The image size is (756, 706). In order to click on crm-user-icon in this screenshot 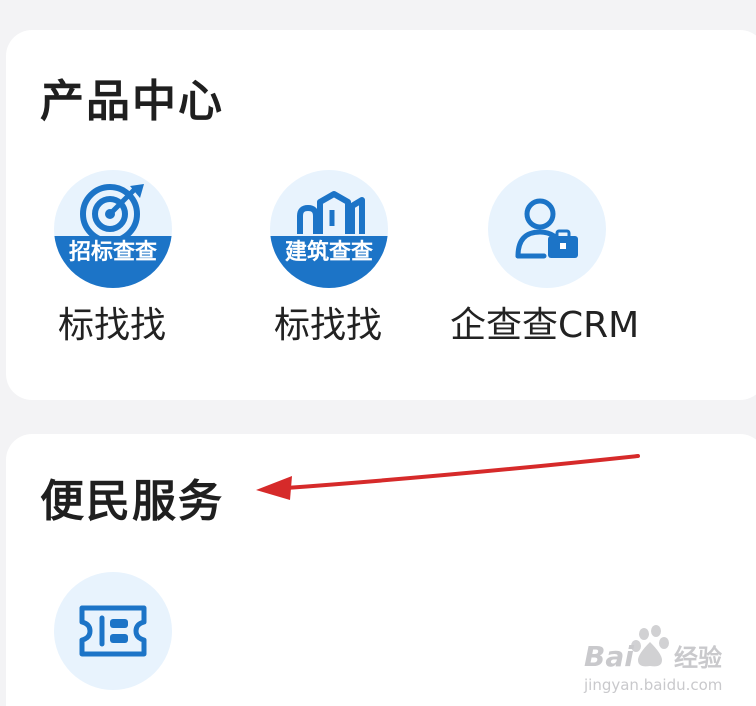, I will do `click(547, 229)`.